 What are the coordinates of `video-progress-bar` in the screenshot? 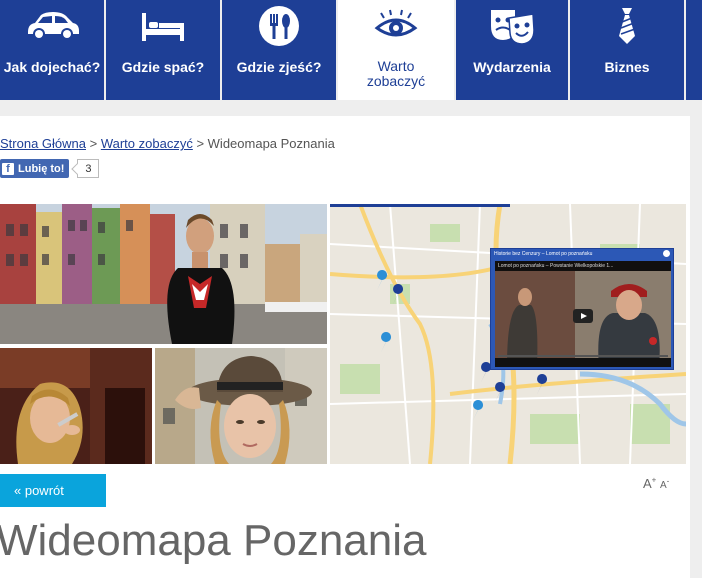 It's located at (583, 356).